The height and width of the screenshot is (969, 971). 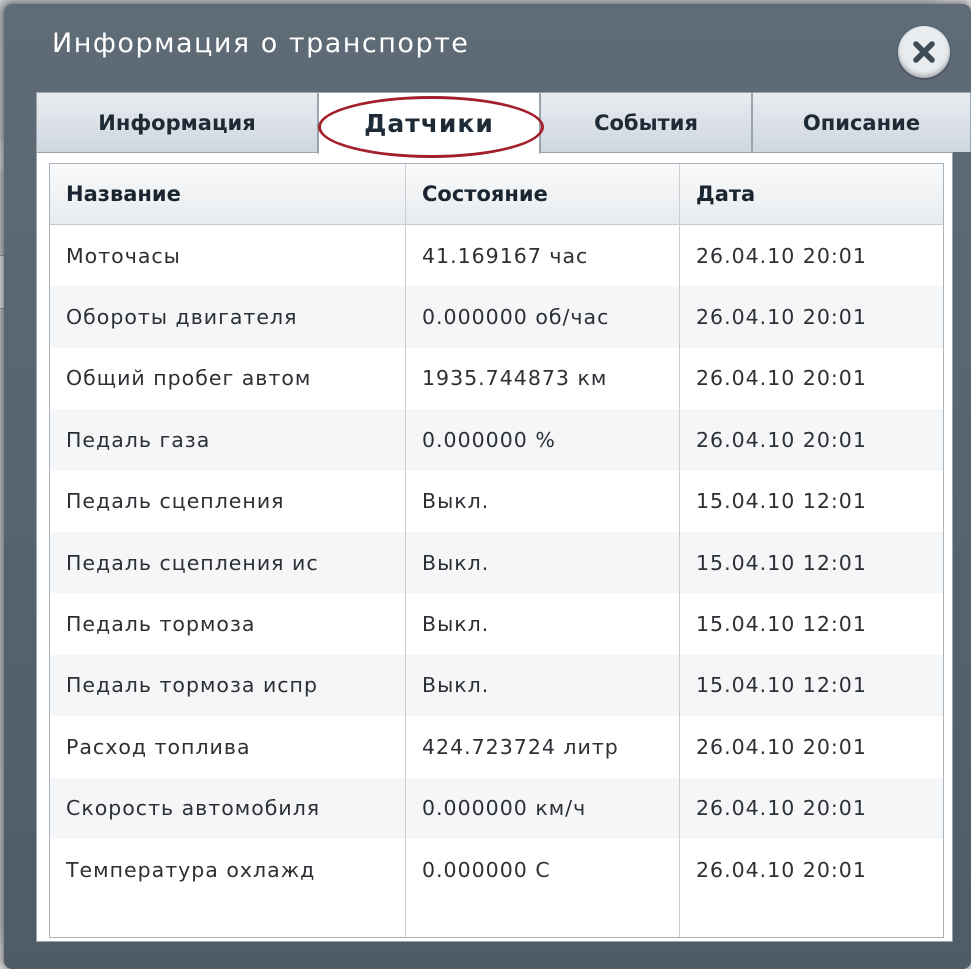 I want to click on cell-name: Температура охлажд, so click(x=228, y=869).